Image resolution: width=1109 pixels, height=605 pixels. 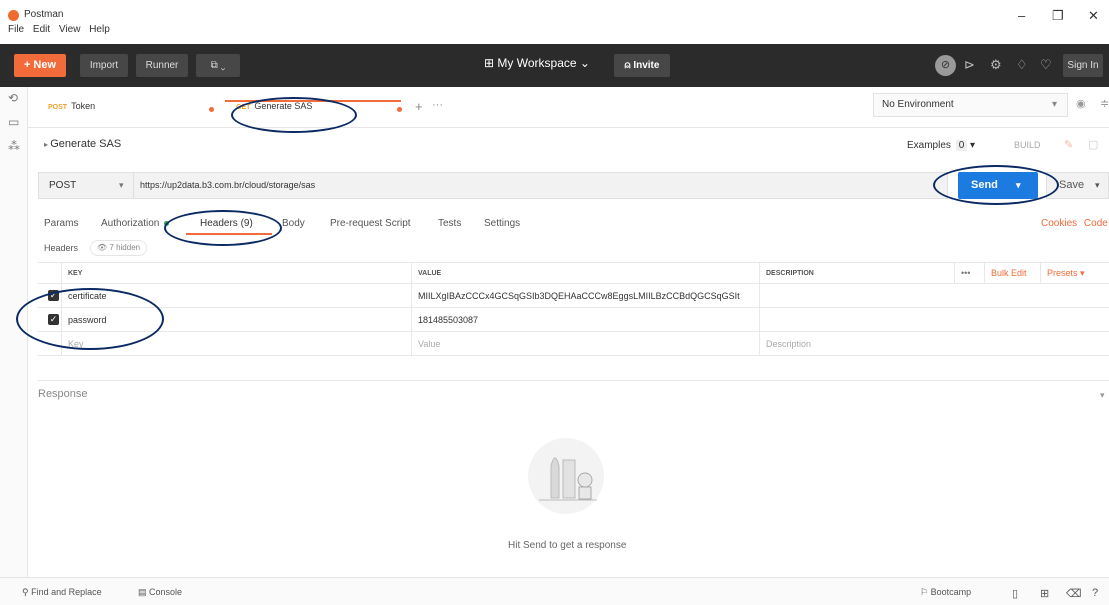 I want to click on method-select: POST ▾, so click(x=86, y=185).